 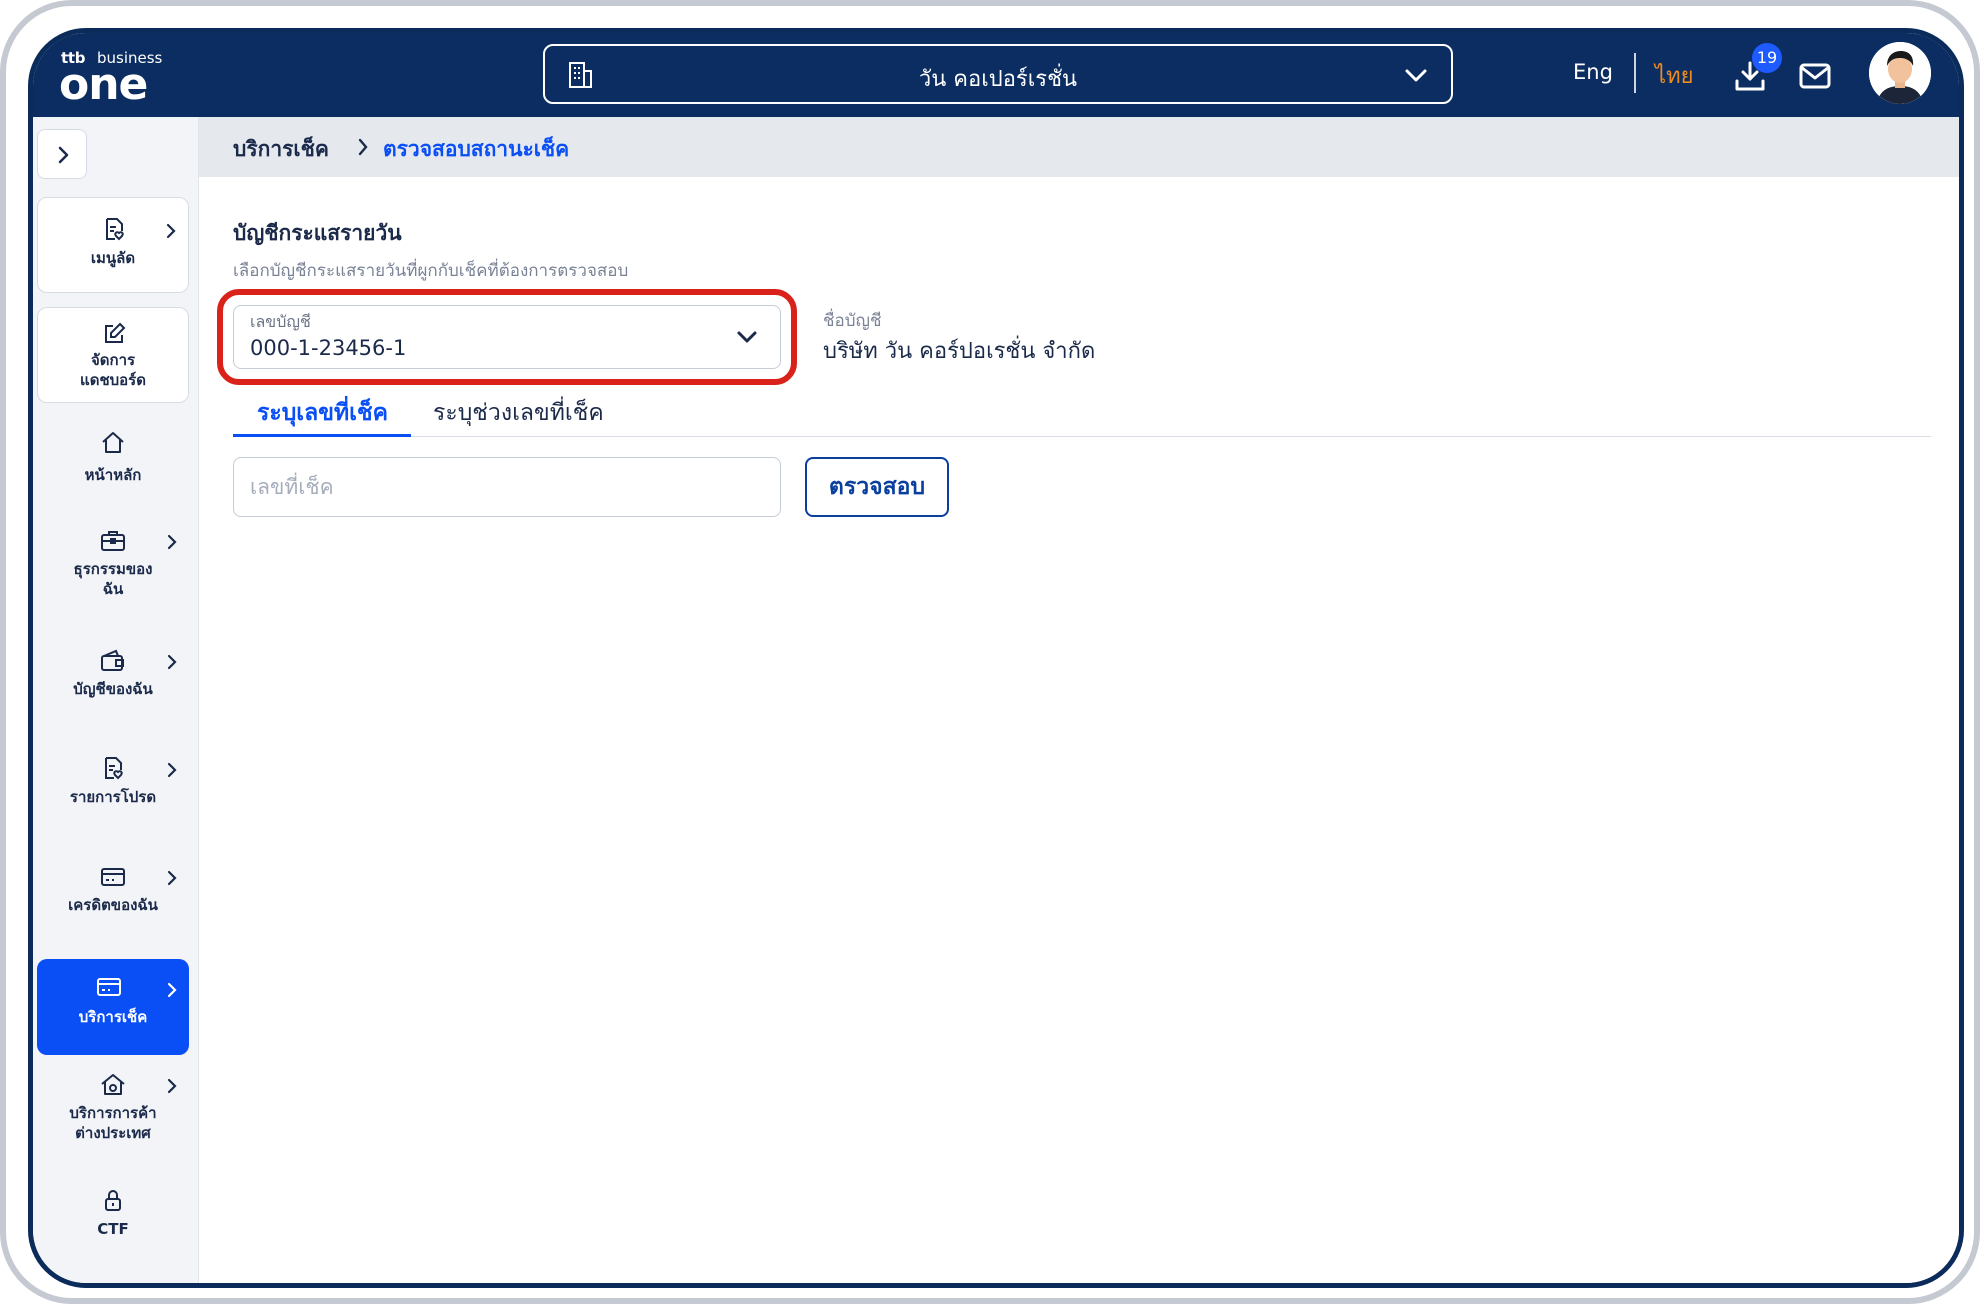 What do you see at coordinates (113, 1017) in the screenshot?
I see `sidebar-item-label: บริการเช็ค` at bounding box center [113, 1017].